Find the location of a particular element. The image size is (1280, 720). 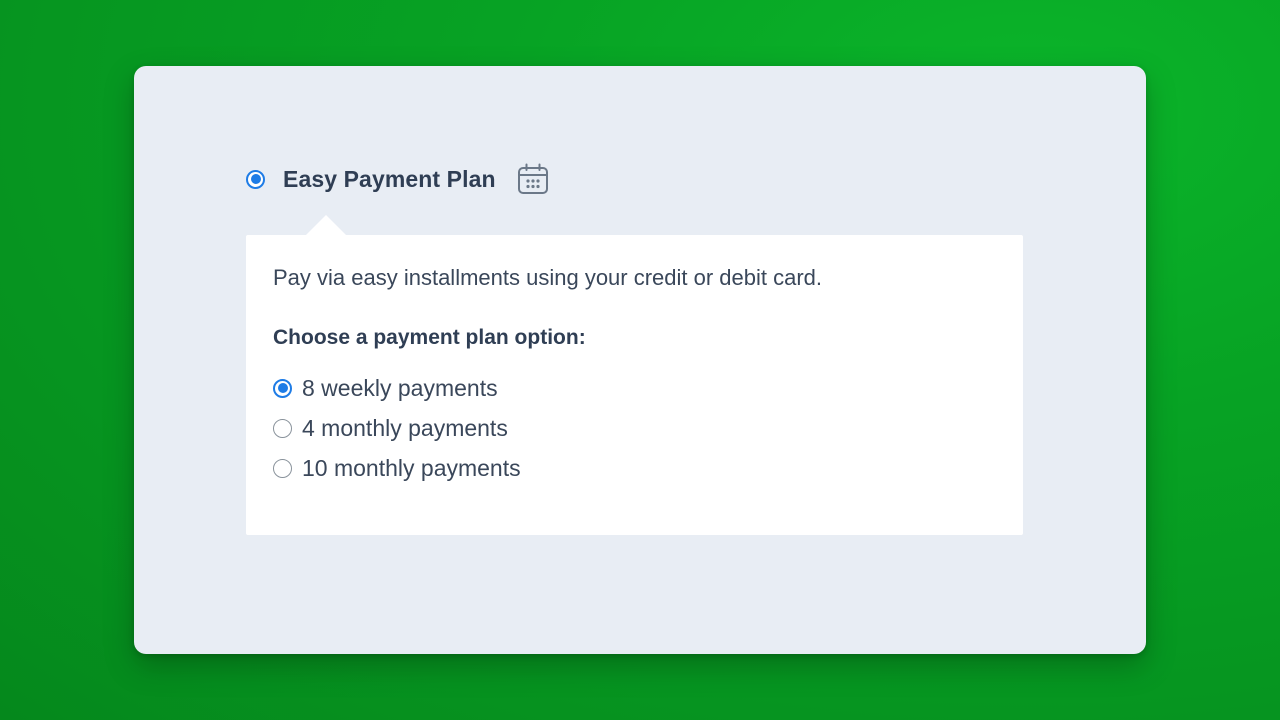

option-radio-4-monthly is located at coordinates (282, 428).